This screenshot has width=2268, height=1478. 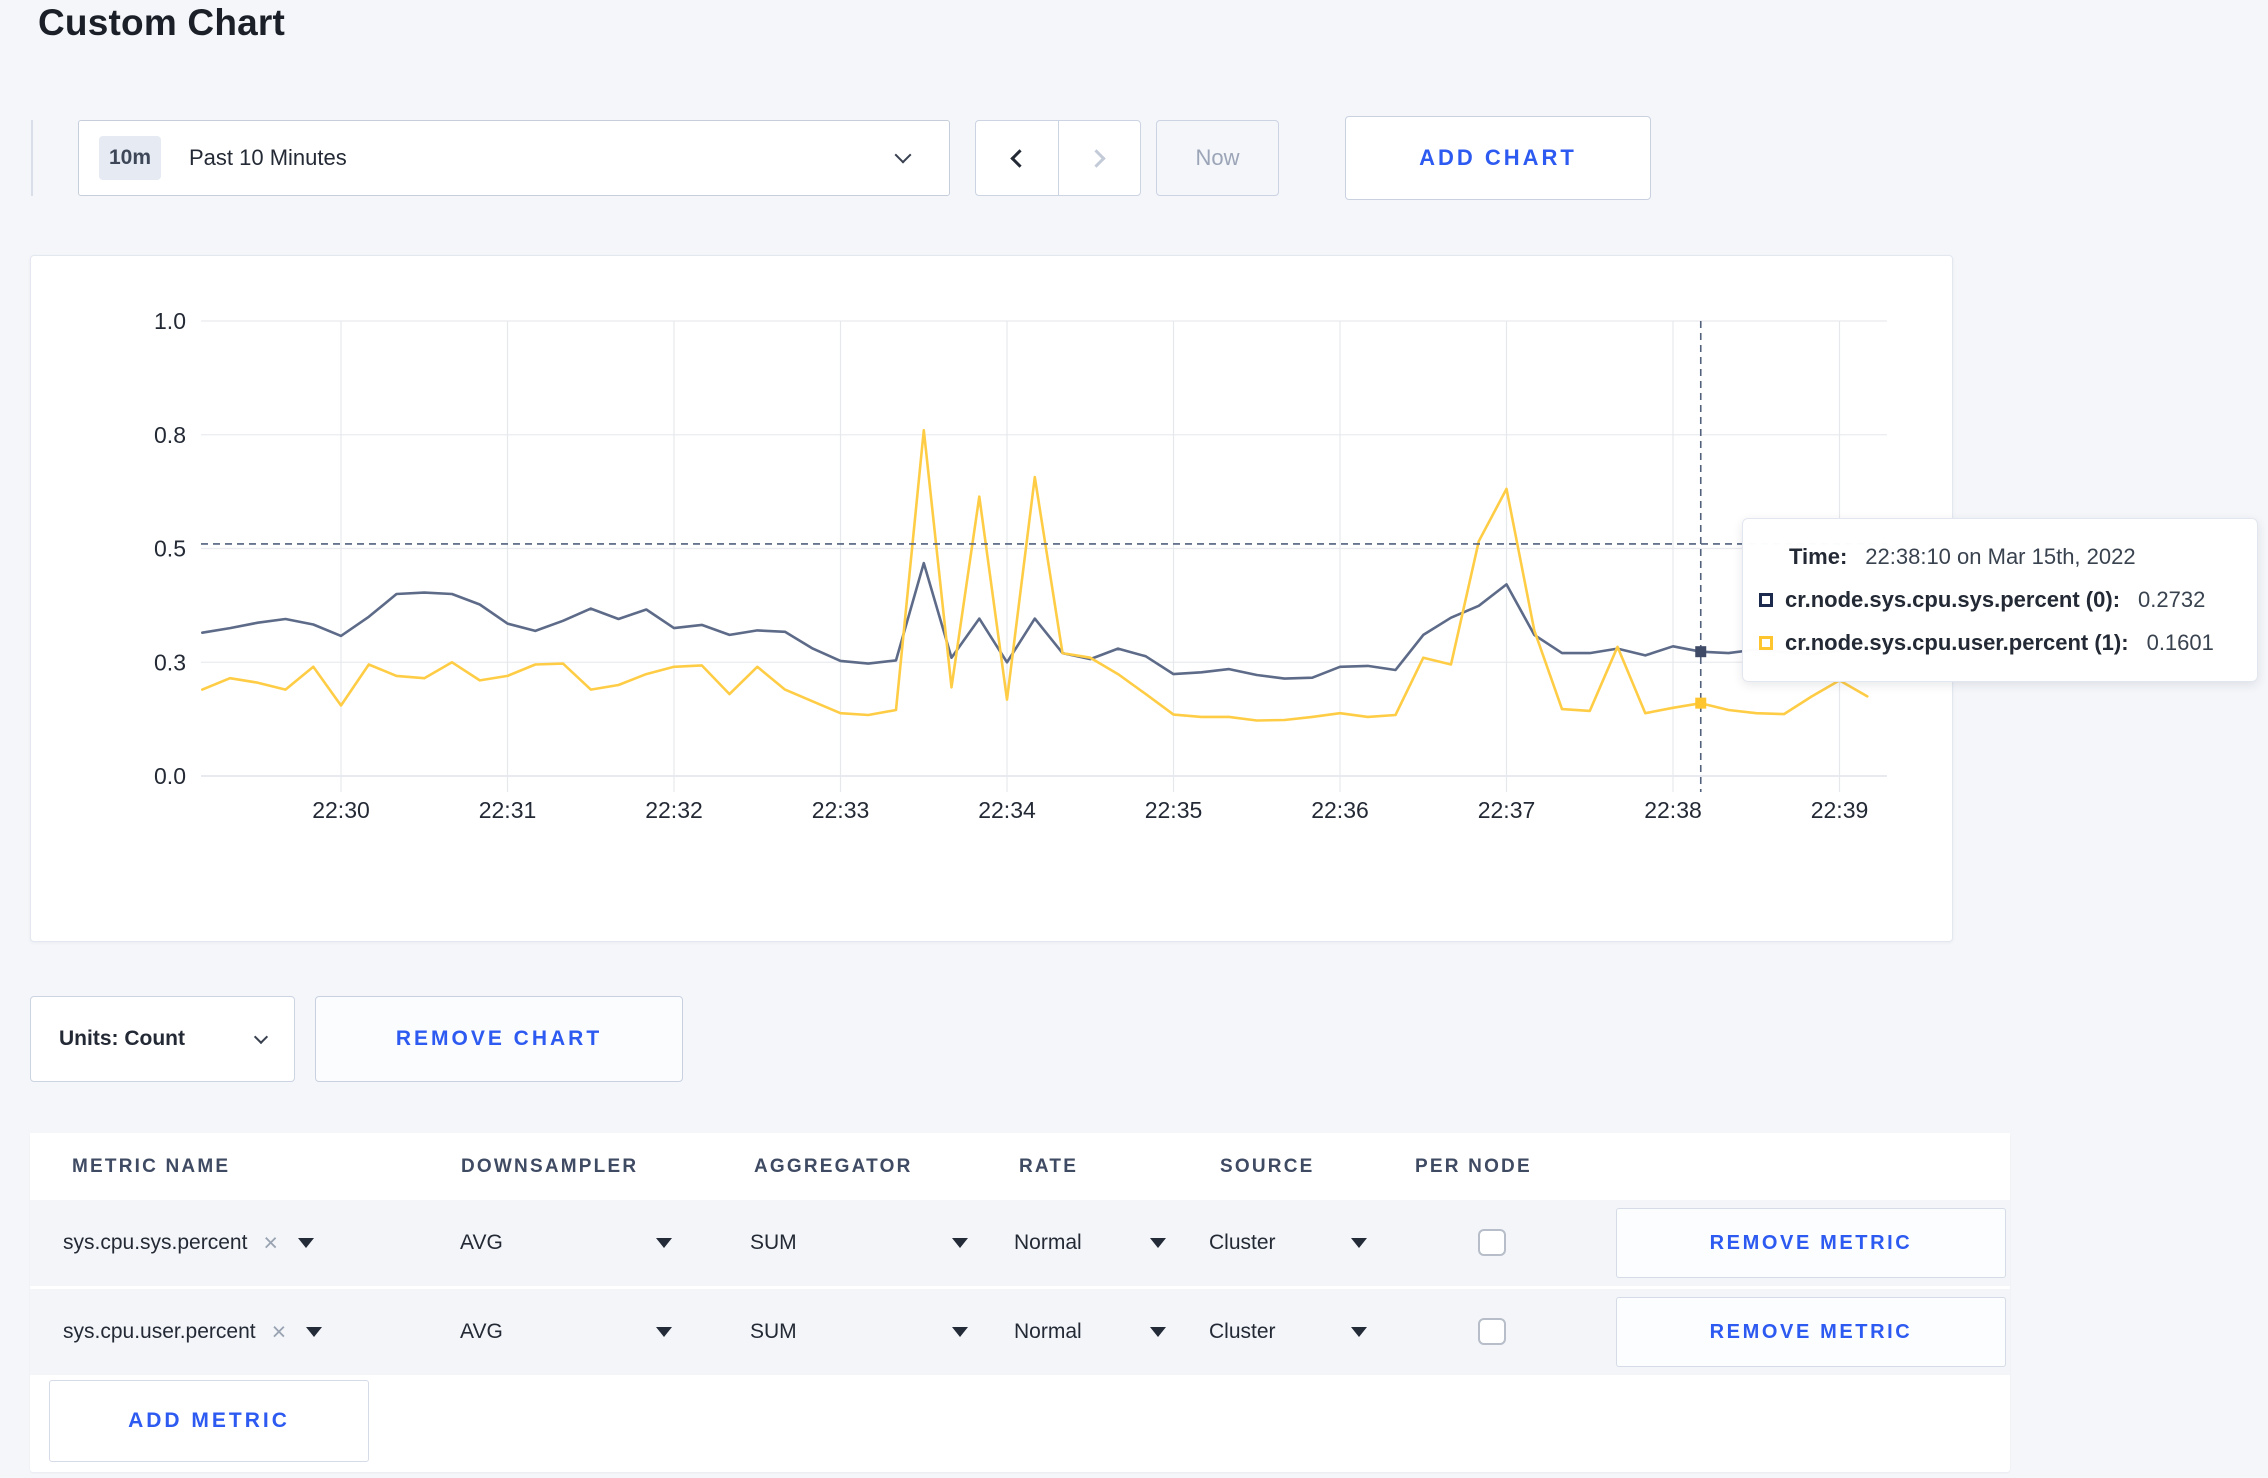 I want to click on time-range-badge: 10m, so click(x=130, y=158).